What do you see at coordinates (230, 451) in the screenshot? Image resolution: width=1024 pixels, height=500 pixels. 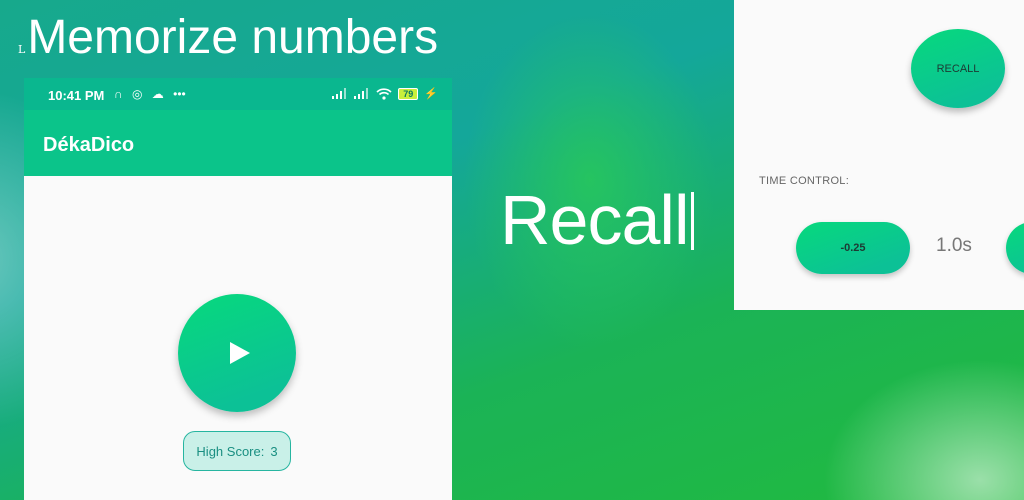 I see `high-score-label: High Score:` at bounding box center [230, 451].